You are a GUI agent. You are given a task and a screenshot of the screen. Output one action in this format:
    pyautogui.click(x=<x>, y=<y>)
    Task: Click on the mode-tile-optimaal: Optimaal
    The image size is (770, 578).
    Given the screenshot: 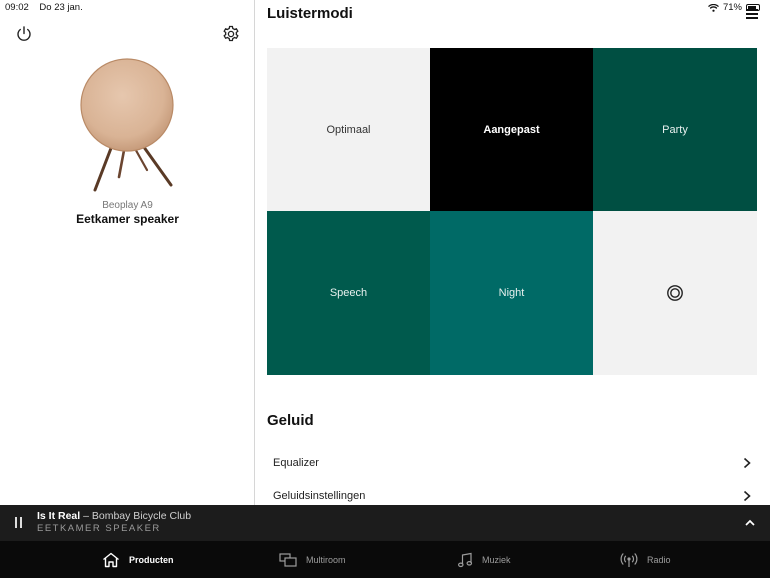 What is the action you would take?
    pyautogui.click(x=348, y=129)
    